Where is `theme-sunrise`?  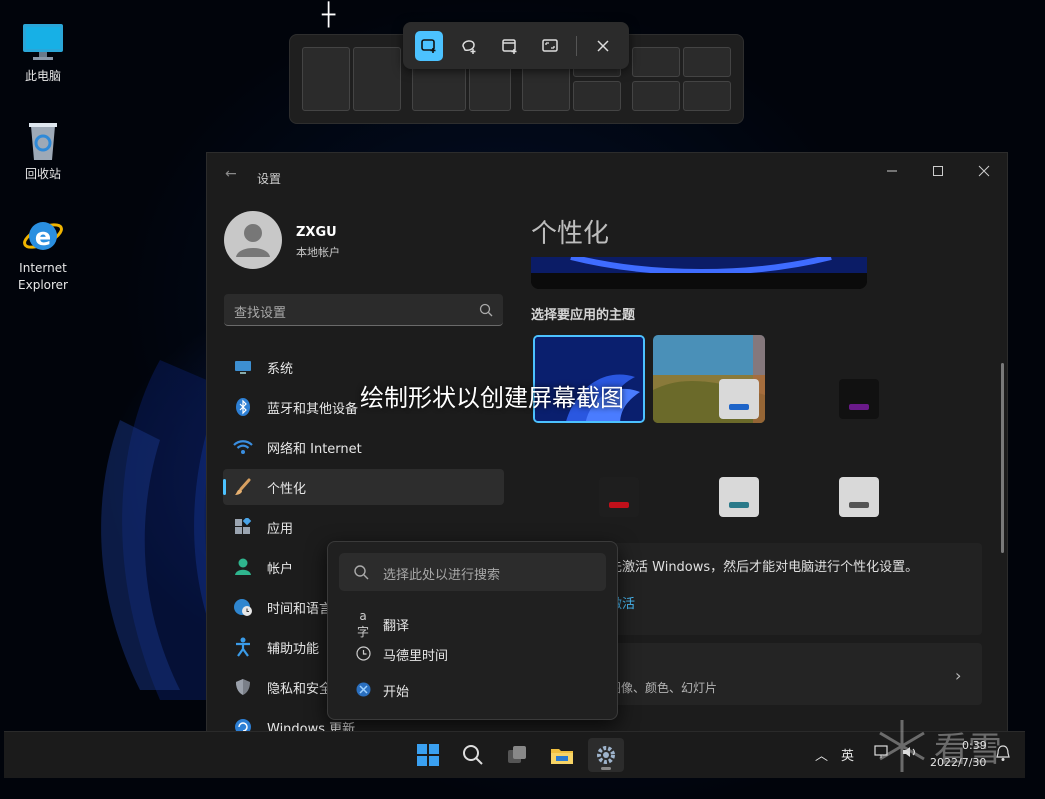 theme-sunrise is located at coordinates (741, 477).